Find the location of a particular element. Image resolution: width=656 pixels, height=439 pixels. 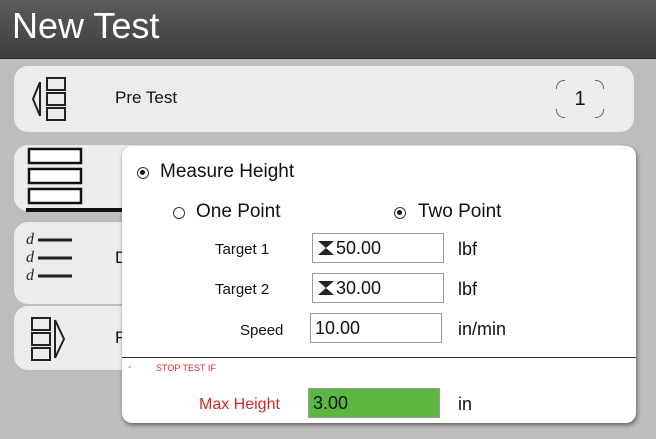

target1-value: 50.00 is located at coordinates (359, 248).